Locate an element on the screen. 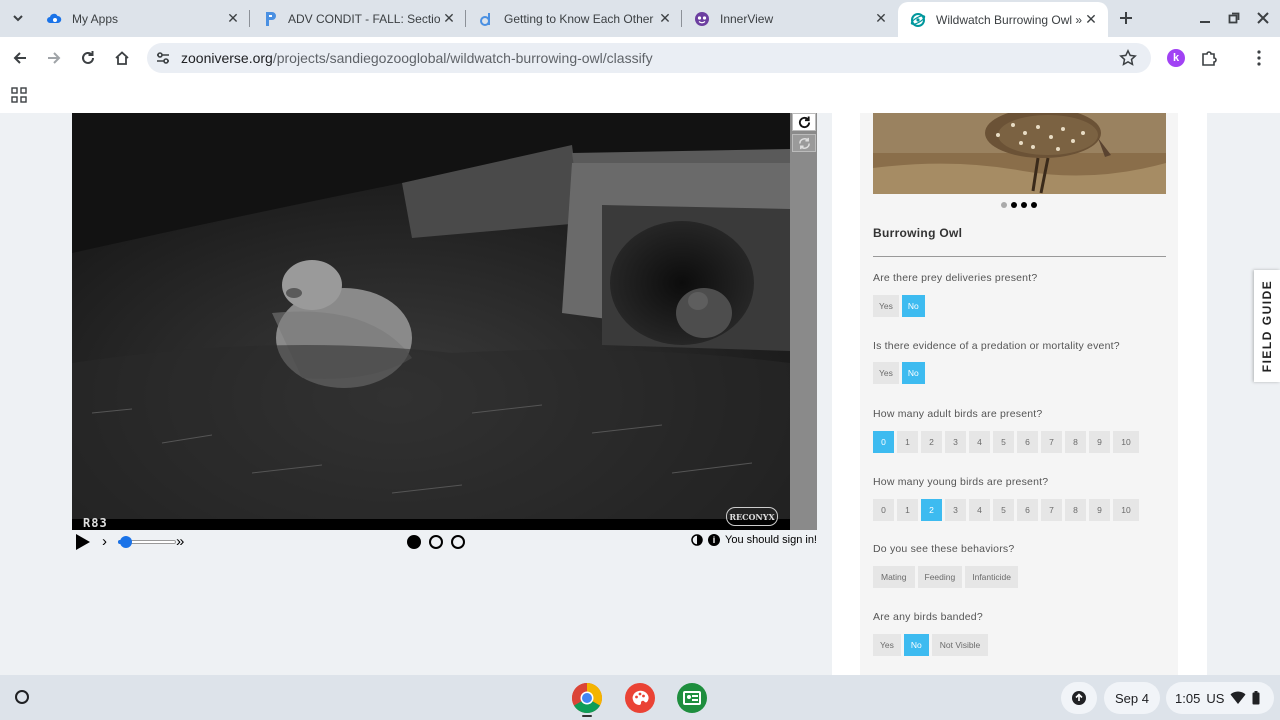 The image size is (1280, 720). question-banded: Are any birds banded? is located at coordinates (928, 617).